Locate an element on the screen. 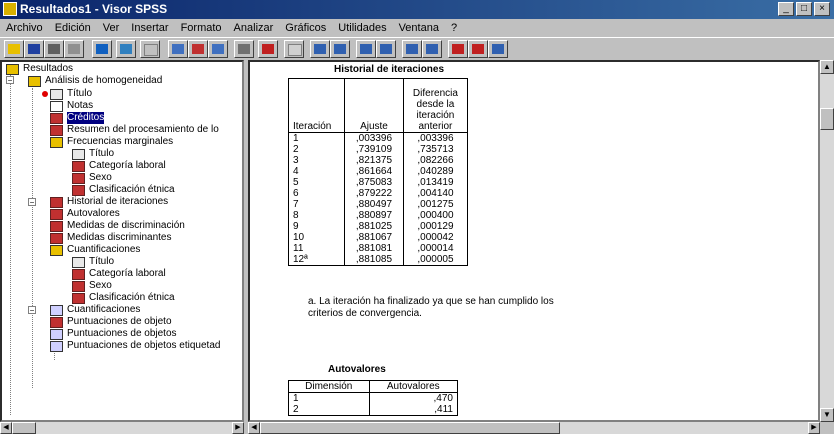 This screenshot has height=434, width=834. menu-ayuda: ? is located at coordinates (454, 28).